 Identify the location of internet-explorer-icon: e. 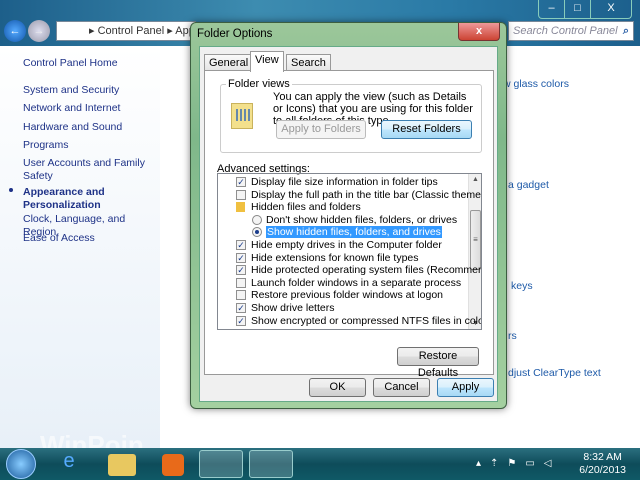
(69, 464).